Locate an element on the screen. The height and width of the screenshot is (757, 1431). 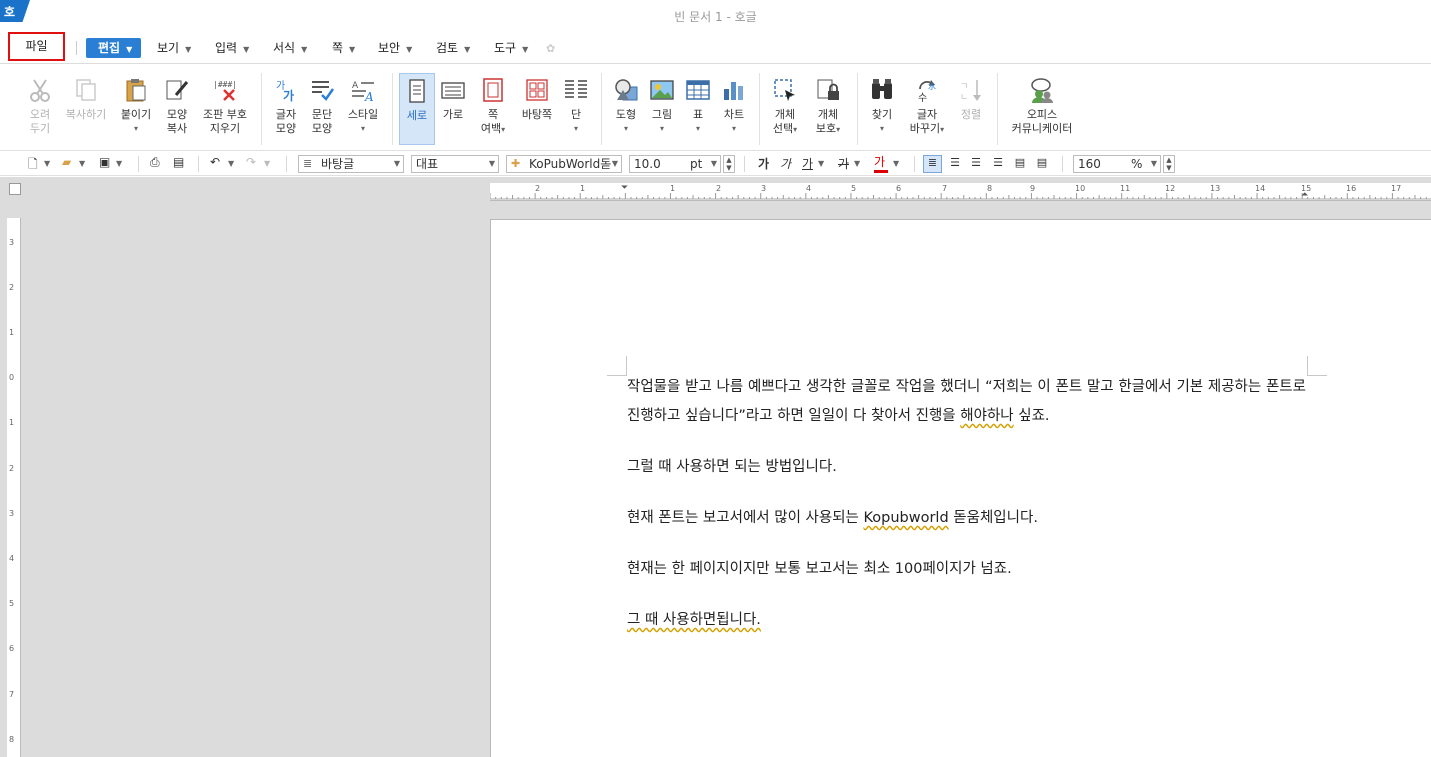
print-preview-icon: ▤ is located at coordinates (181, 164).